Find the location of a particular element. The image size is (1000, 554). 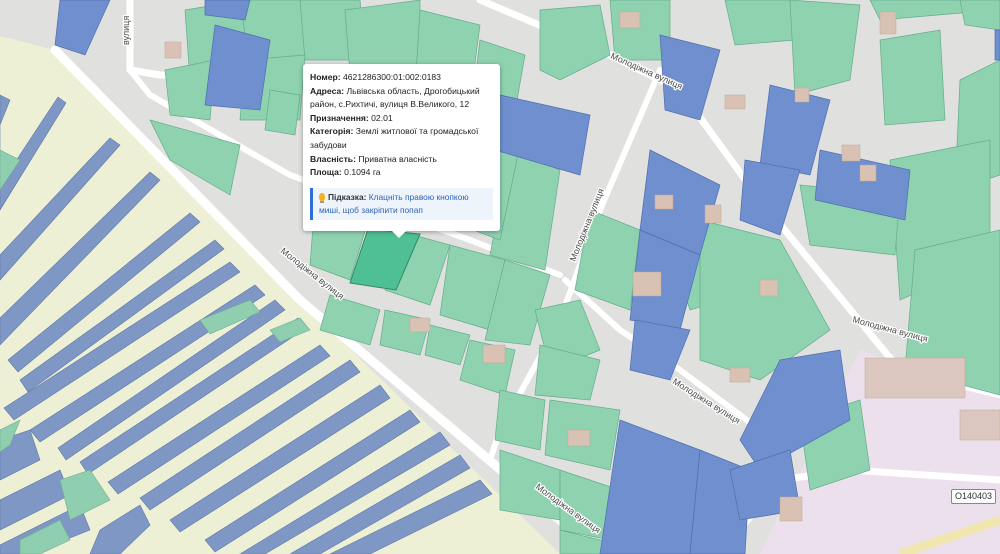

purpose-row: Призначення: 02.01 is located at coordinates (401, 119).